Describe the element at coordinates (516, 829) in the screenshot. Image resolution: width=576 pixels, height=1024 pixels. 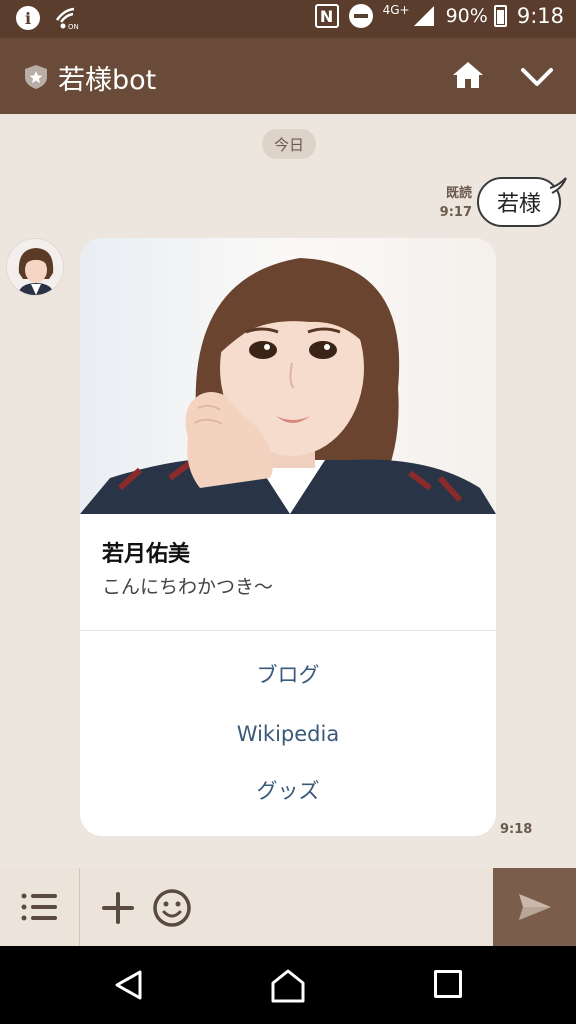
I see `bot-message-time: 9:18` at that location.